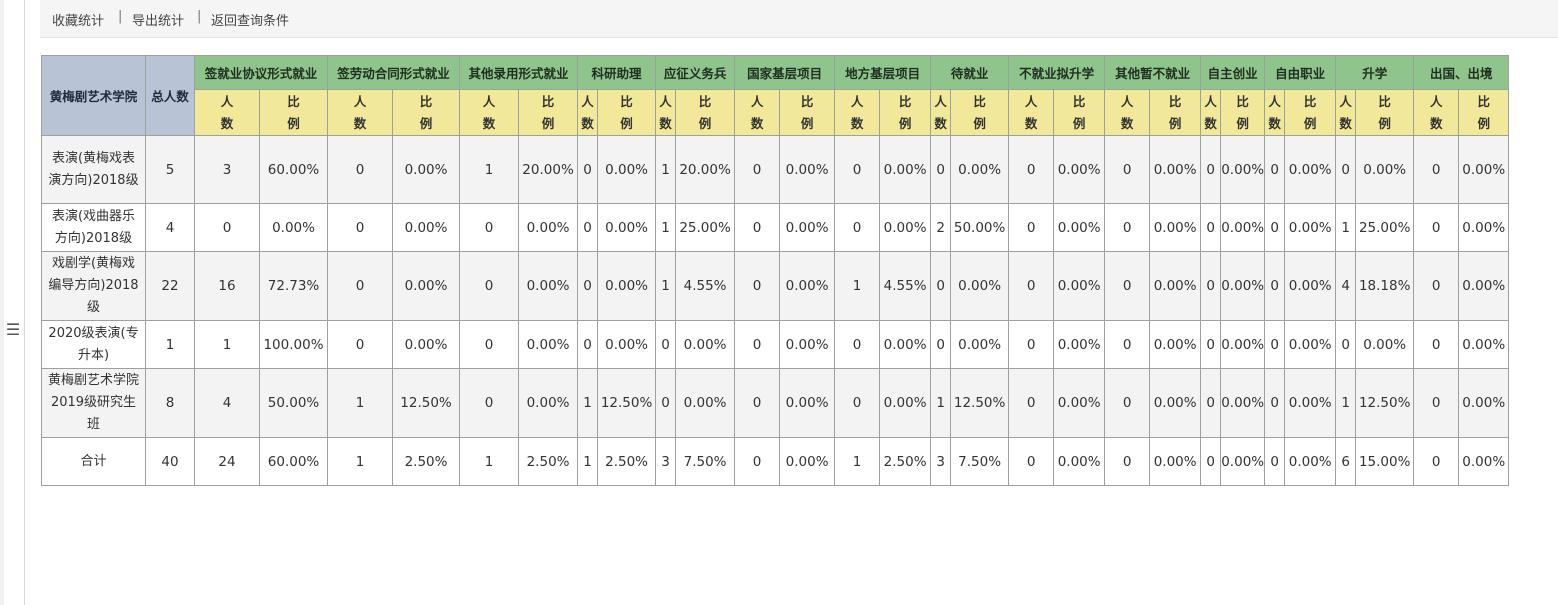 The height and width of the screenshot is (605, 1558). I want to click on row-name-cell: 表演(戏曲器乐方向)2018级, so click(93, 227).